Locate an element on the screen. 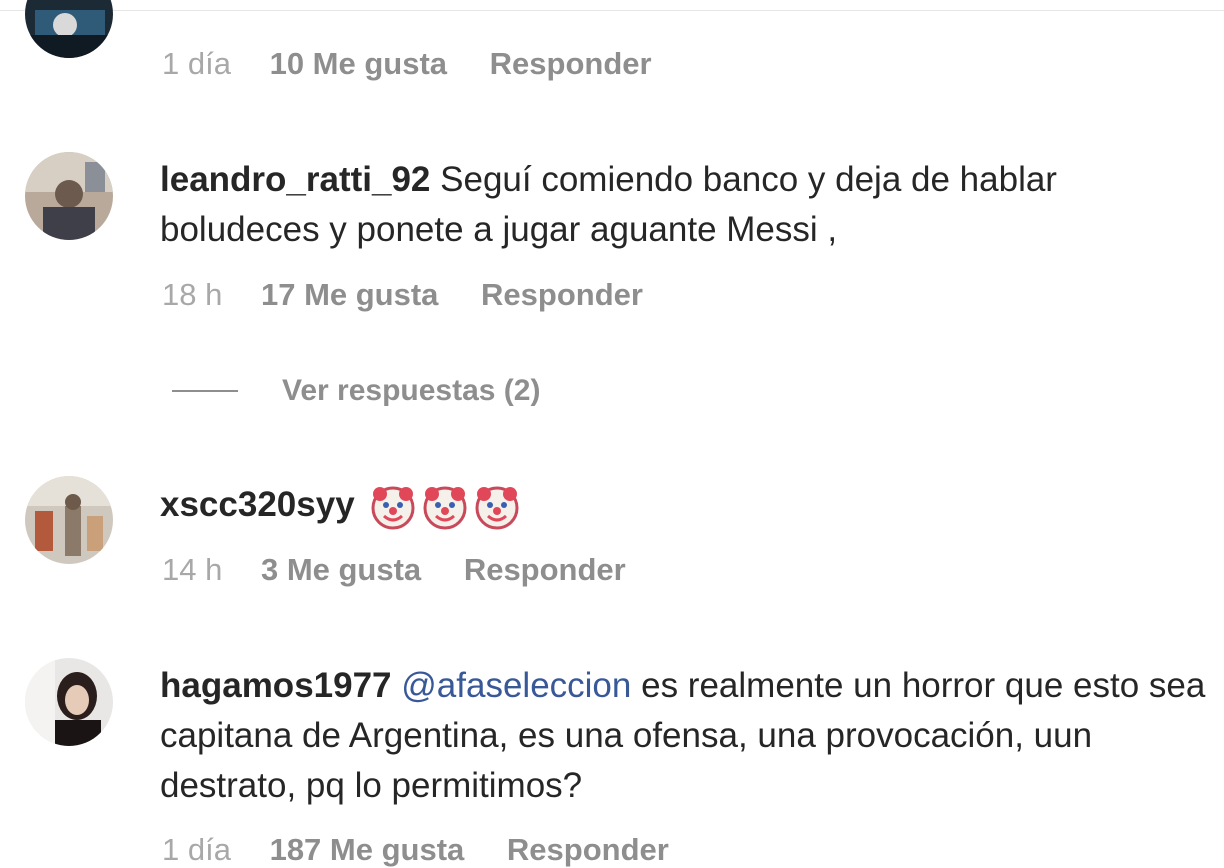  likes-count: 10 Me gusta is located at coordinates (358, 63).